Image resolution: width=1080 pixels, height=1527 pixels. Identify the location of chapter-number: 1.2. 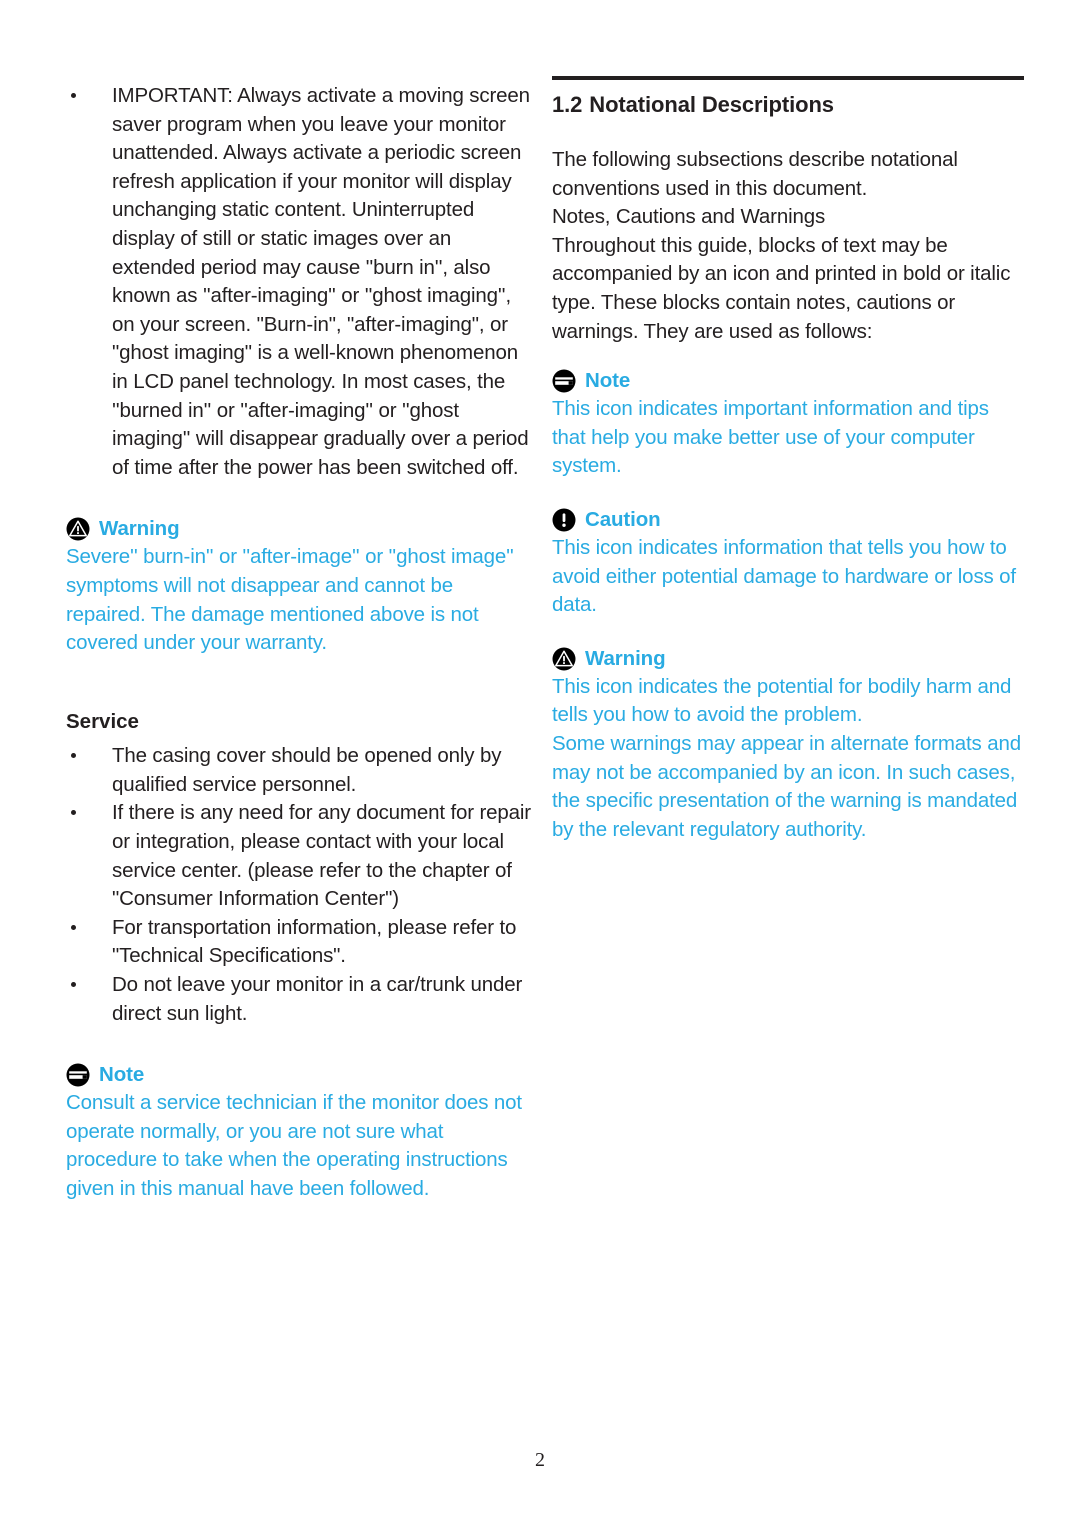
(567, 104).